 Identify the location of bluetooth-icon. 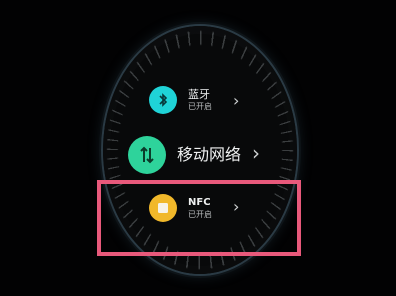
(163, 100).